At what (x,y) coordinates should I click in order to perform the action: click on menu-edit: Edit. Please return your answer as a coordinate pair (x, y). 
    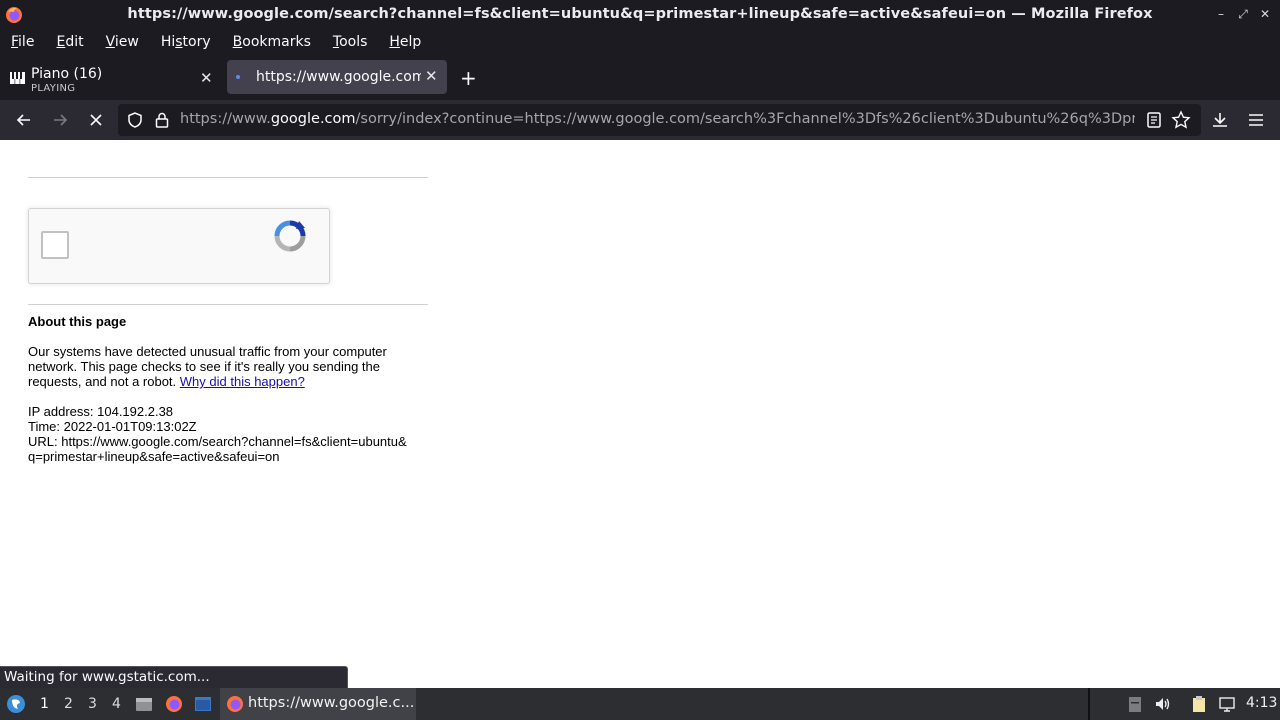
    Looking at the image, I should click on (69, 42).